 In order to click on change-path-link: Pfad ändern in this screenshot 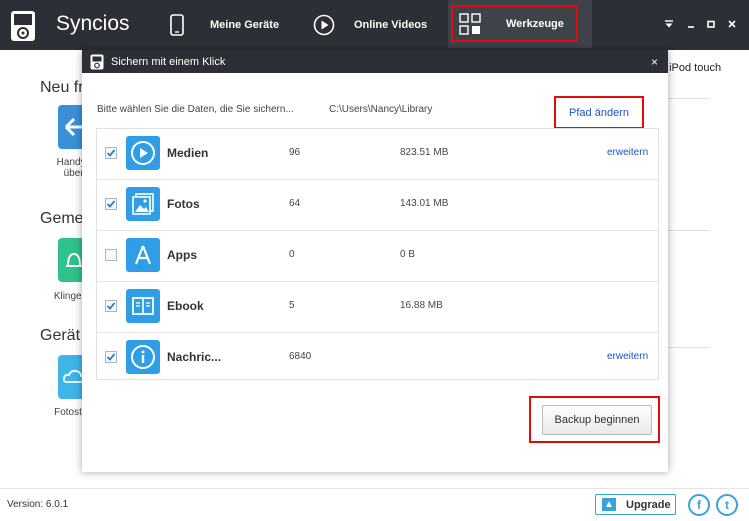, I will do `click(599, 112)`.